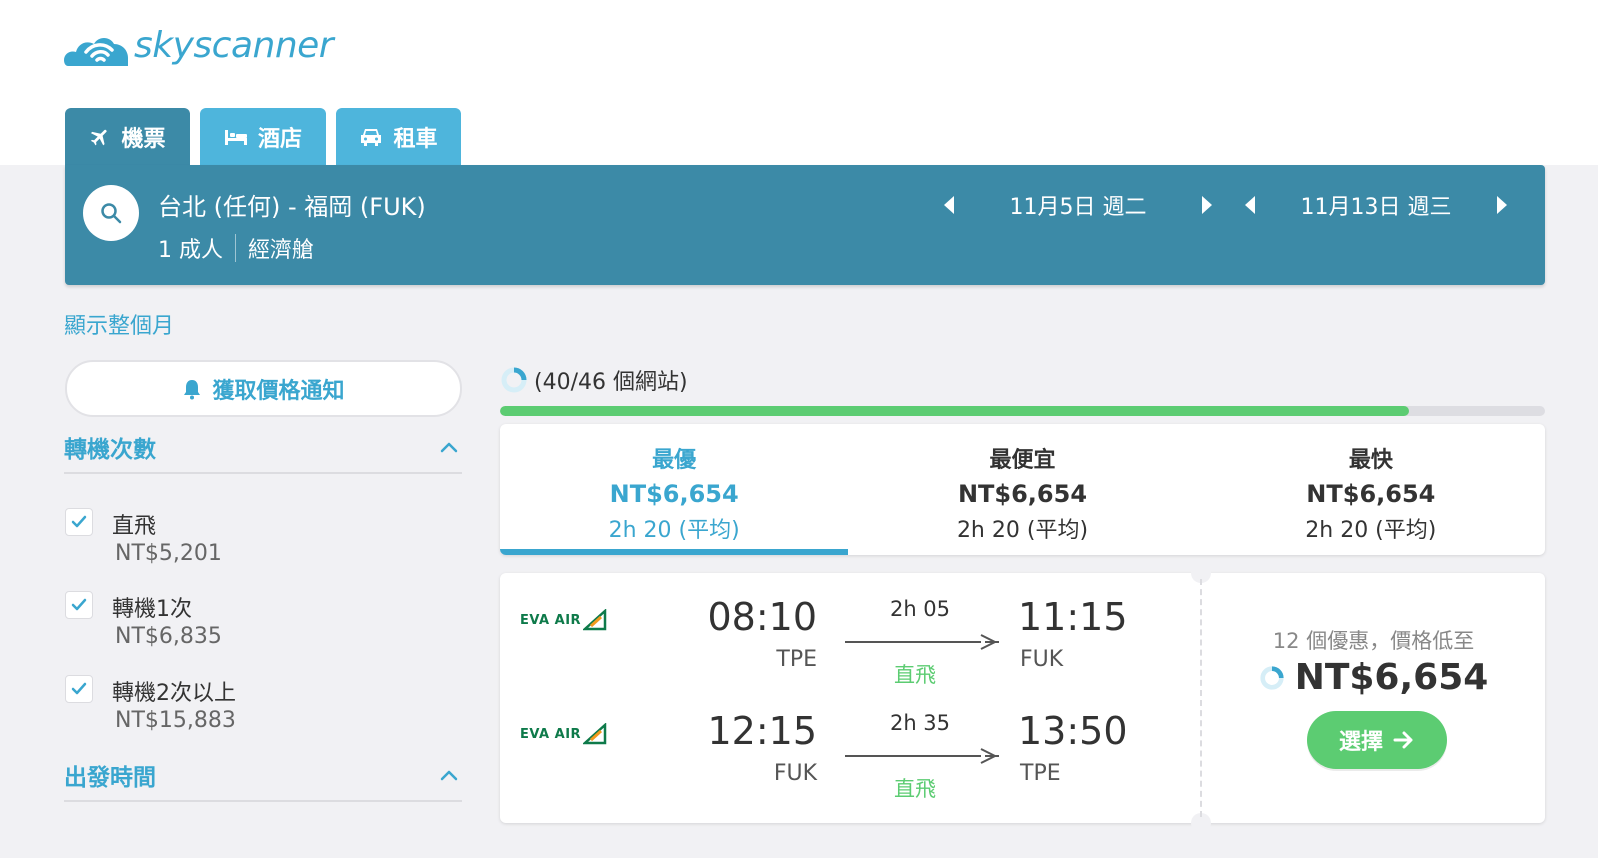 The width and height of the screenshot is (1598, 858). I want to click on show-whole-month-link: 顯示整個月, so click(119, 324).